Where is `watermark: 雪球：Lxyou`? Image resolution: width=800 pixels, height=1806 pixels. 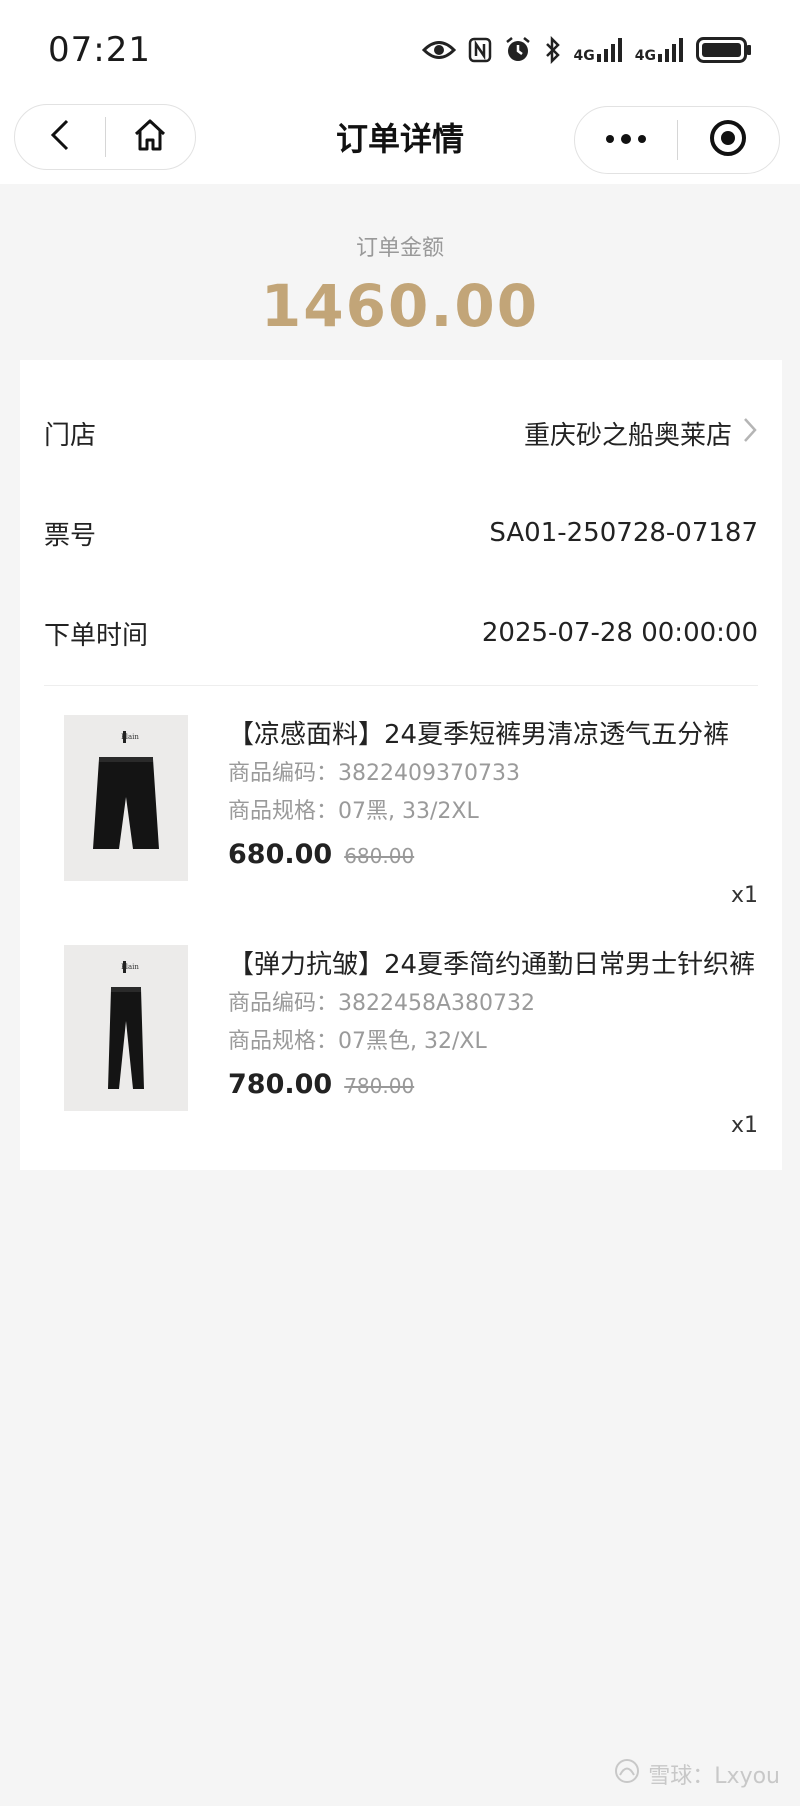 watermark: 雪球：Lxyou is located at coordinates (697, 1774).